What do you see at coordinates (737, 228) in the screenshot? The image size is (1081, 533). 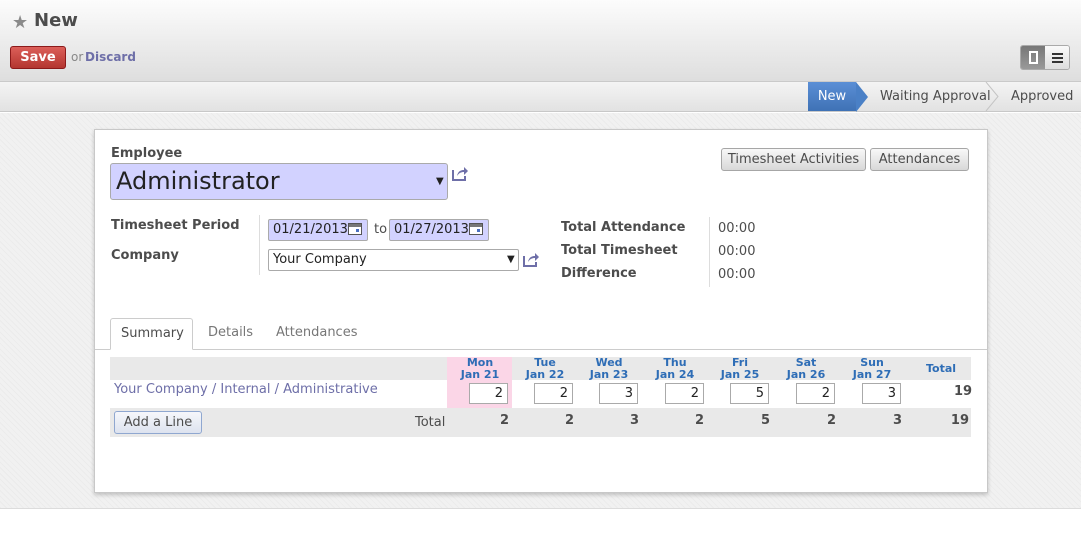 I see `total-attendance-value: 00:00` at bounding box center [737, 228].